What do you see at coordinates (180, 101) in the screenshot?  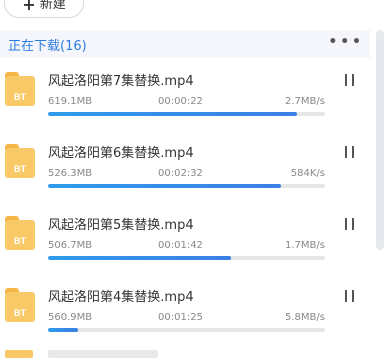 I see `remaining-time: 00:00:22` at bounding box center [180, 101].